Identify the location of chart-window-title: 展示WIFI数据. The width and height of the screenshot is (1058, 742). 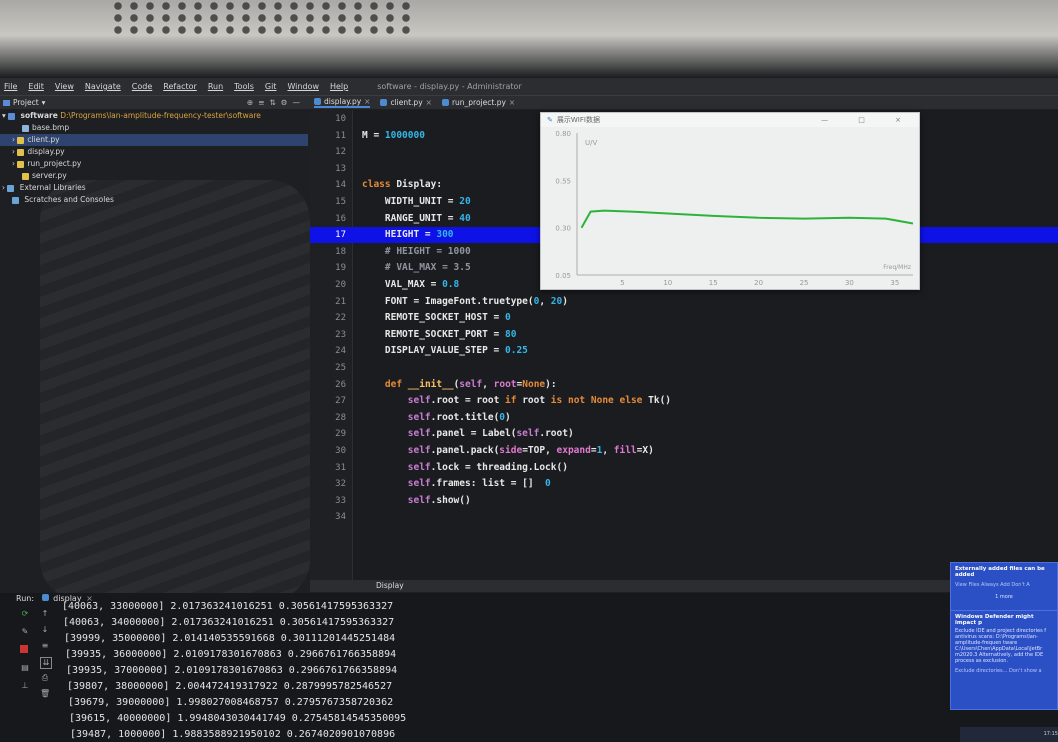
(578, 120).